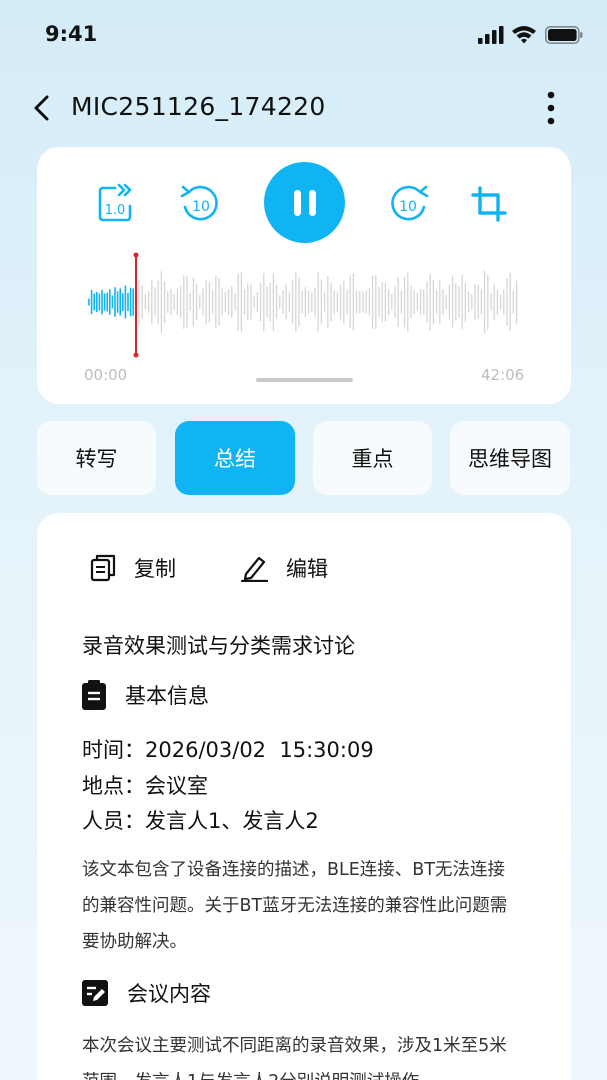 This screenshot has width=607, height=1080. Describe the element at coordinates (304, 307) in the screenshot. I see `audio-waveform` at that location.